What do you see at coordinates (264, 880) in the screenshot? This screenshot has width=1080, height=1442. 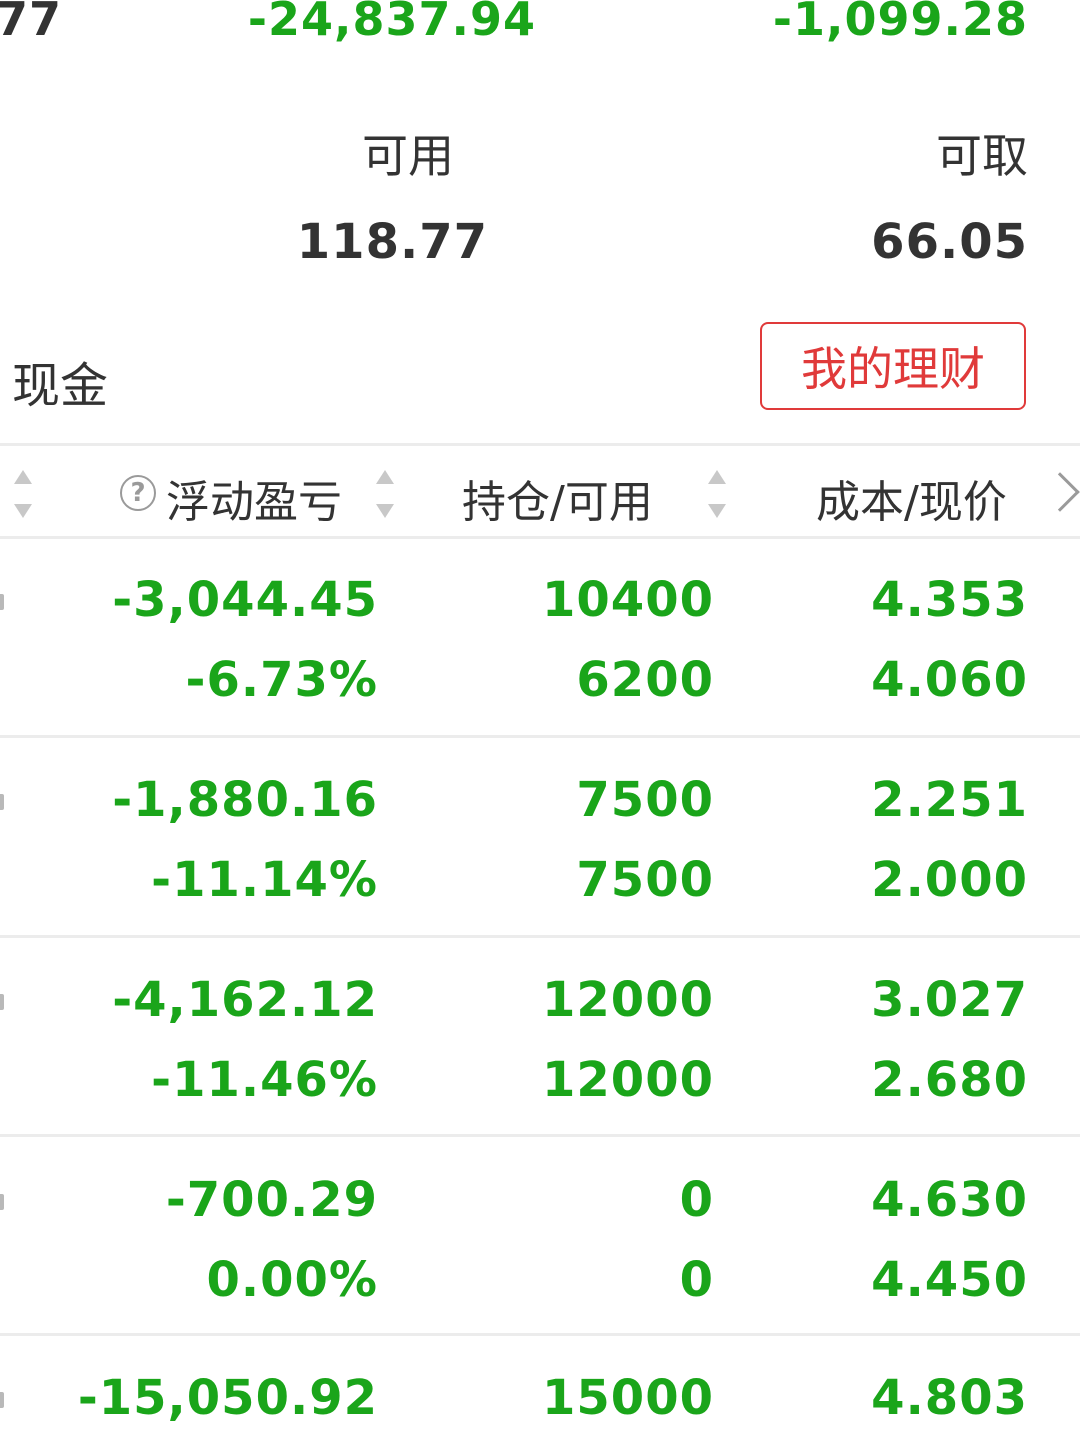 I see `row-float-pl-pct: -11.14%` at bounding box center [264, 880].